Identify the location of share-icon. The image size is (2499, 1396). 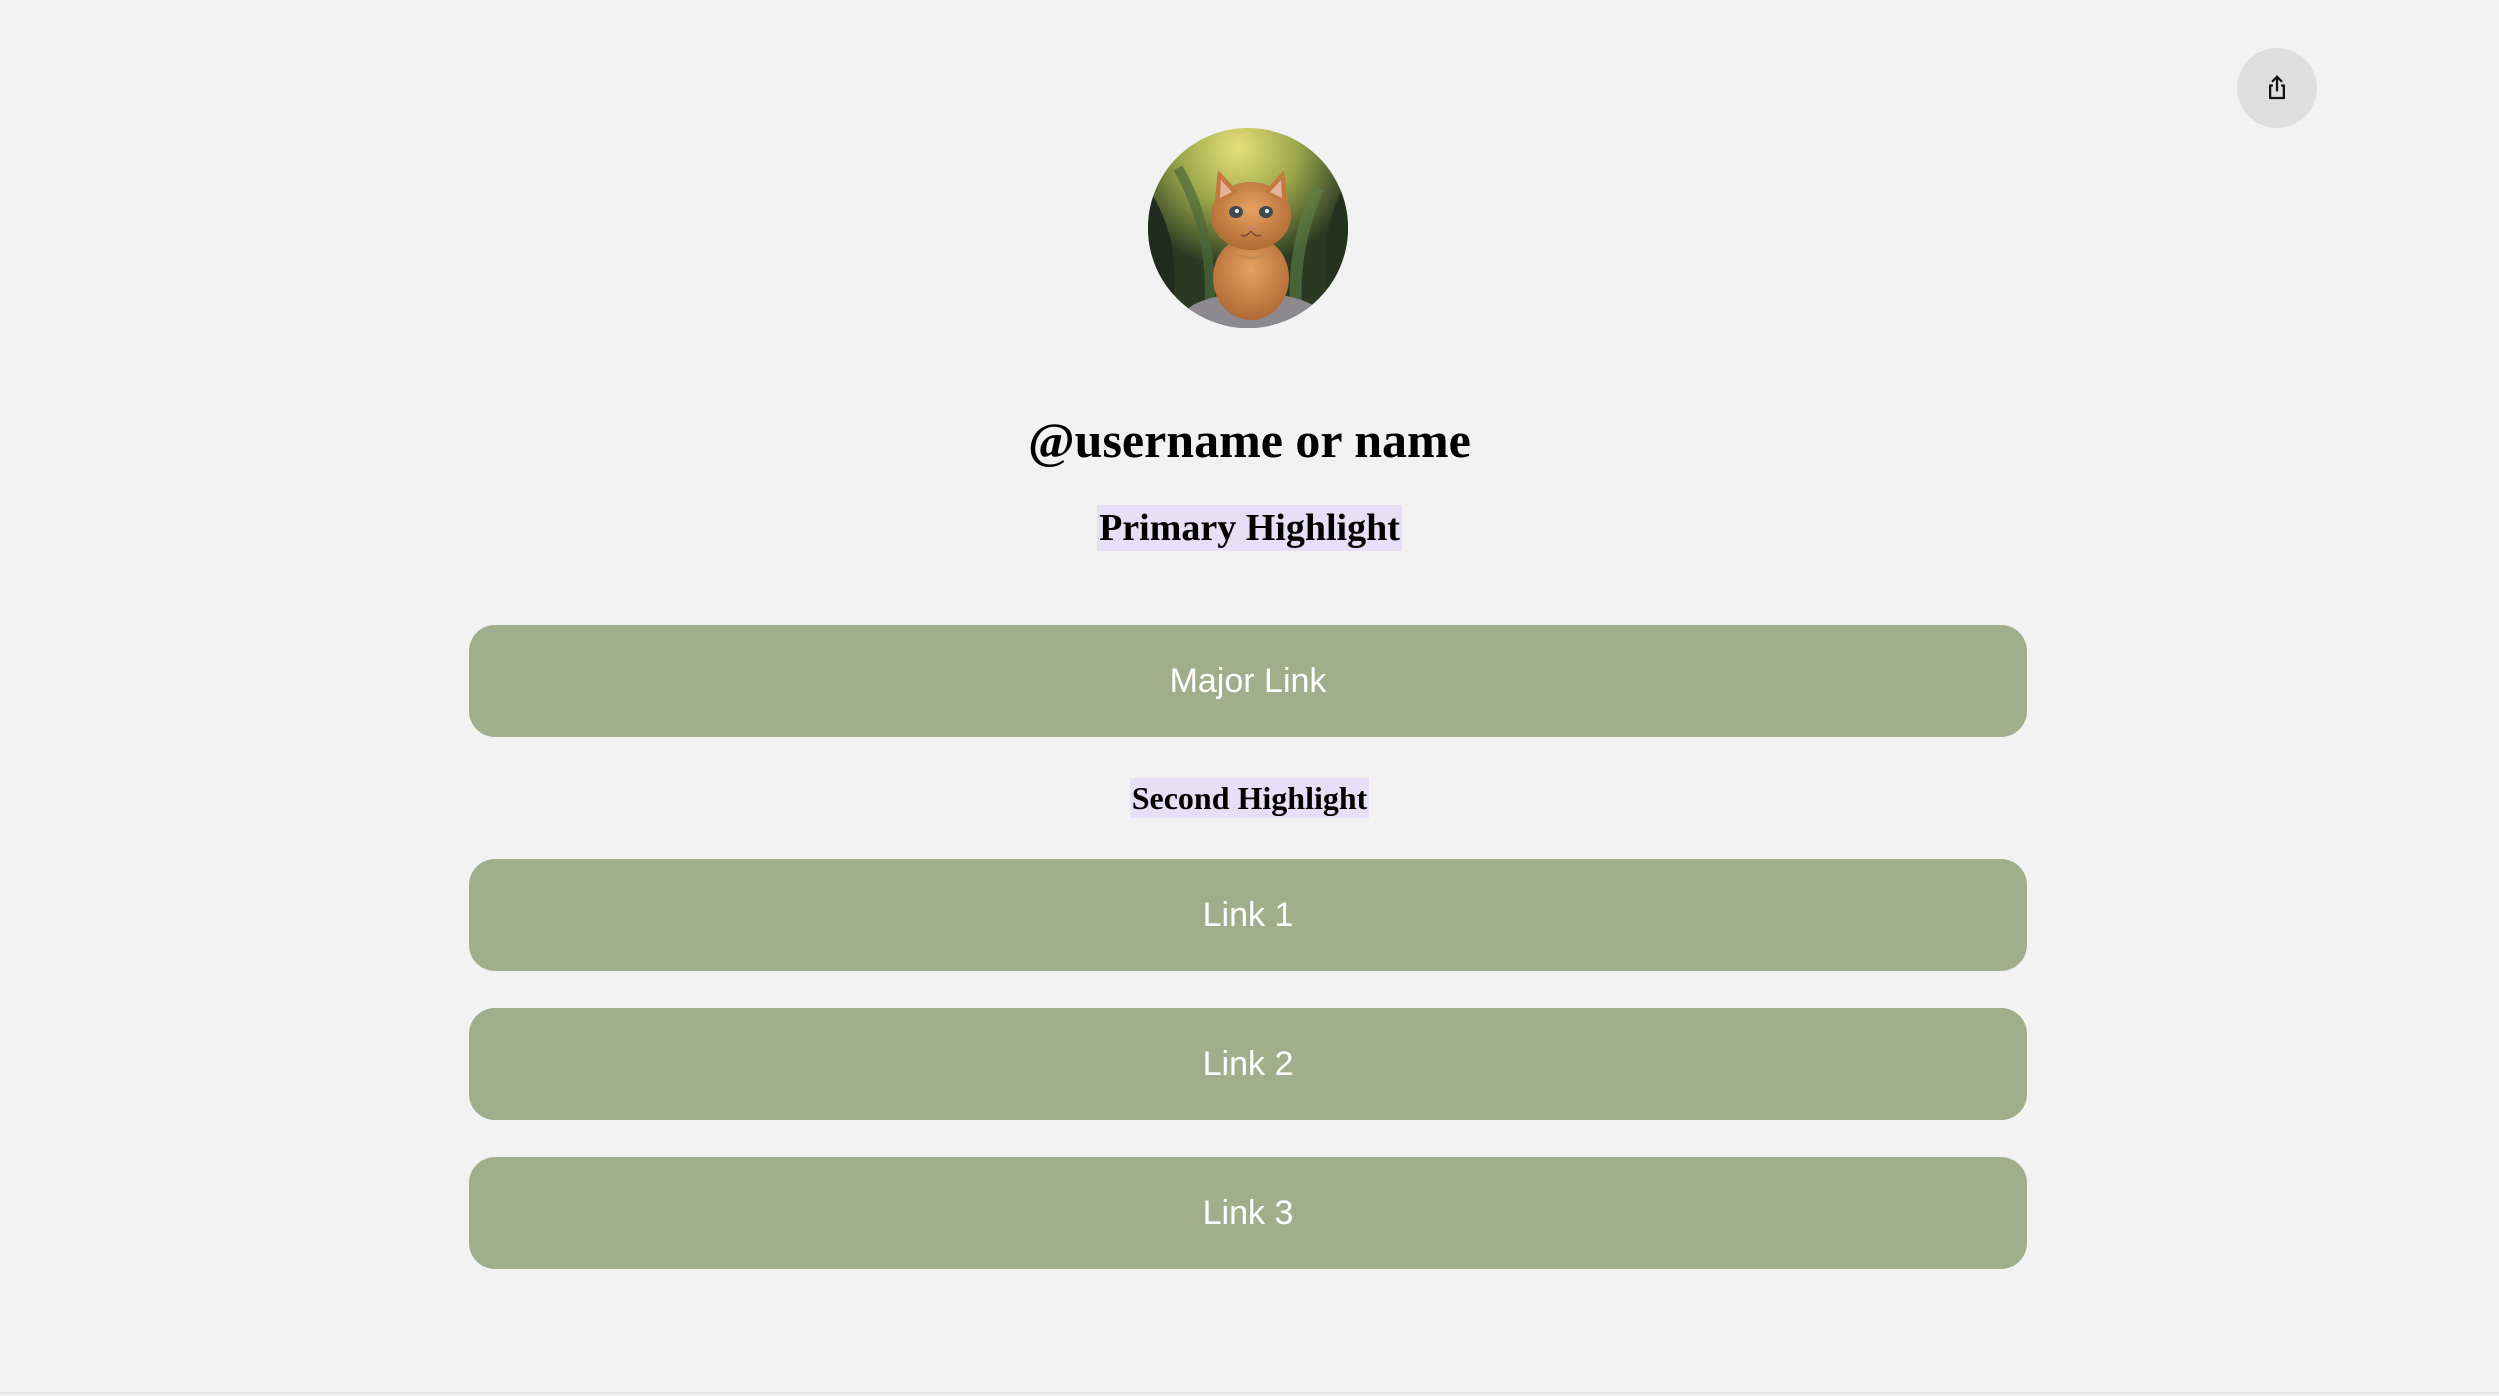
(2277, 88).